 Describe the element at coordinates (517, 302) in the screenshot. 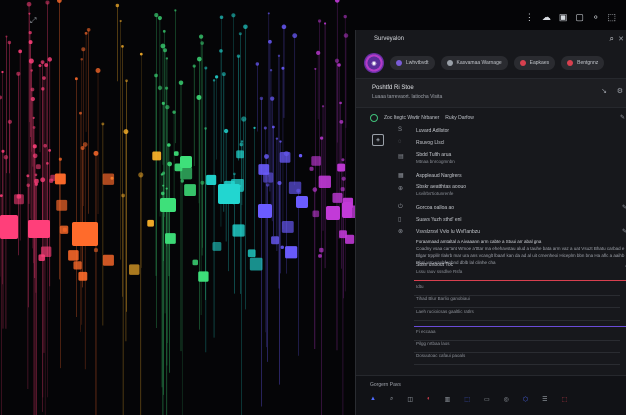

I see `input-field: Tihad Blur Barlio ganobiaui` at that location.